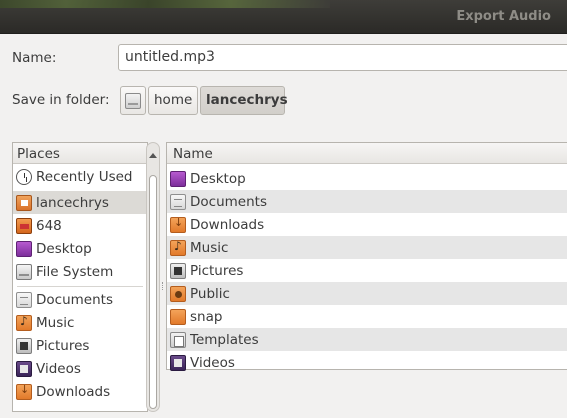  What do you see at coordinates (342, 57) in the screenshot?
I see `filename-input: untitled.mp3` at bounding box center [342, 57].